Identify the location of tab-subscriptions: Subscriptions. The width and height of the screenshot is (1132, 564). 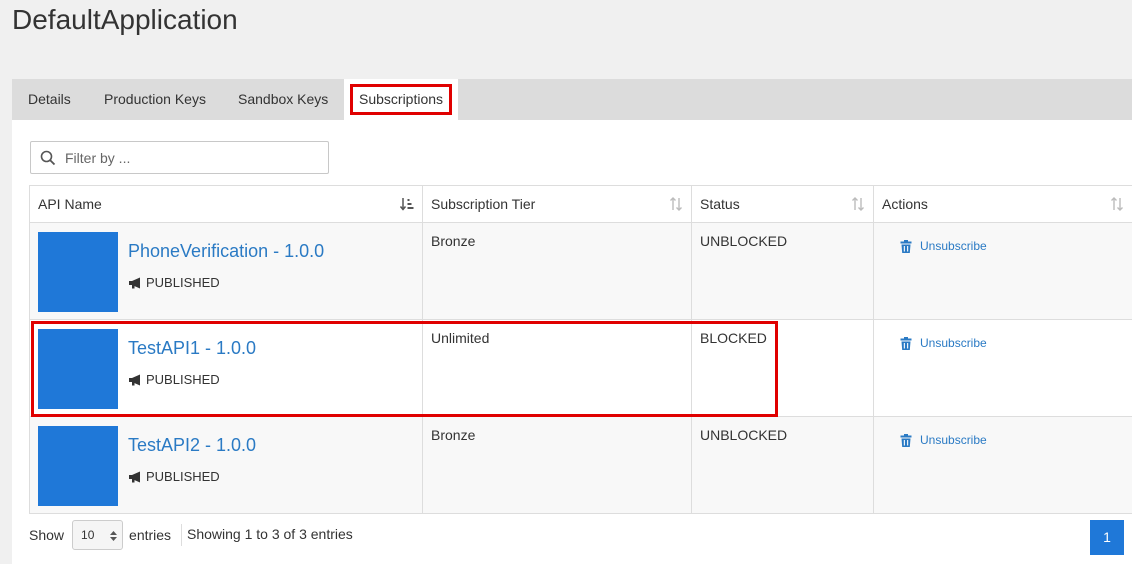
(401, 99).